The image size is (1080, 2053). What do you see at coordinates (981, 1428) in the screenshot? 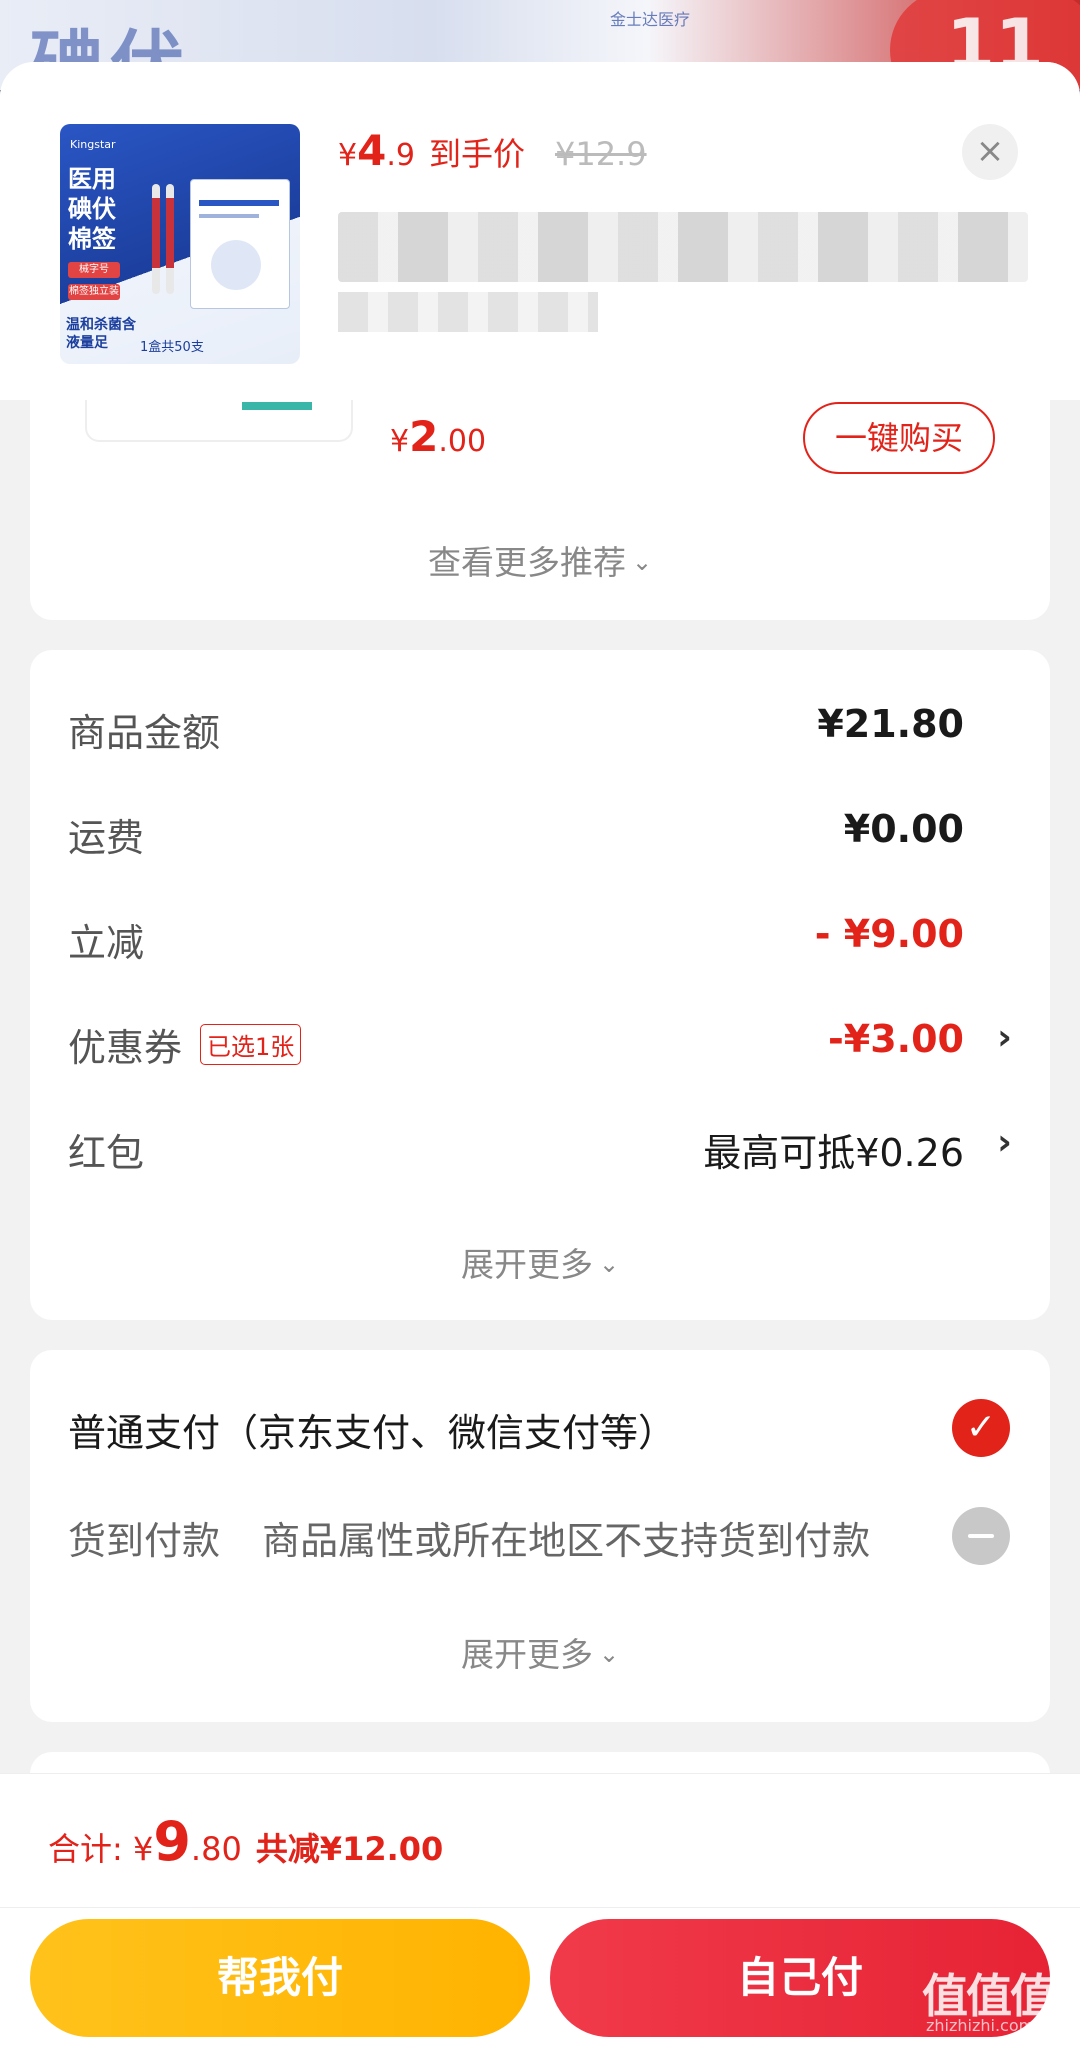
I see `check-icon: ✓` at bounding box center [981, 1428].